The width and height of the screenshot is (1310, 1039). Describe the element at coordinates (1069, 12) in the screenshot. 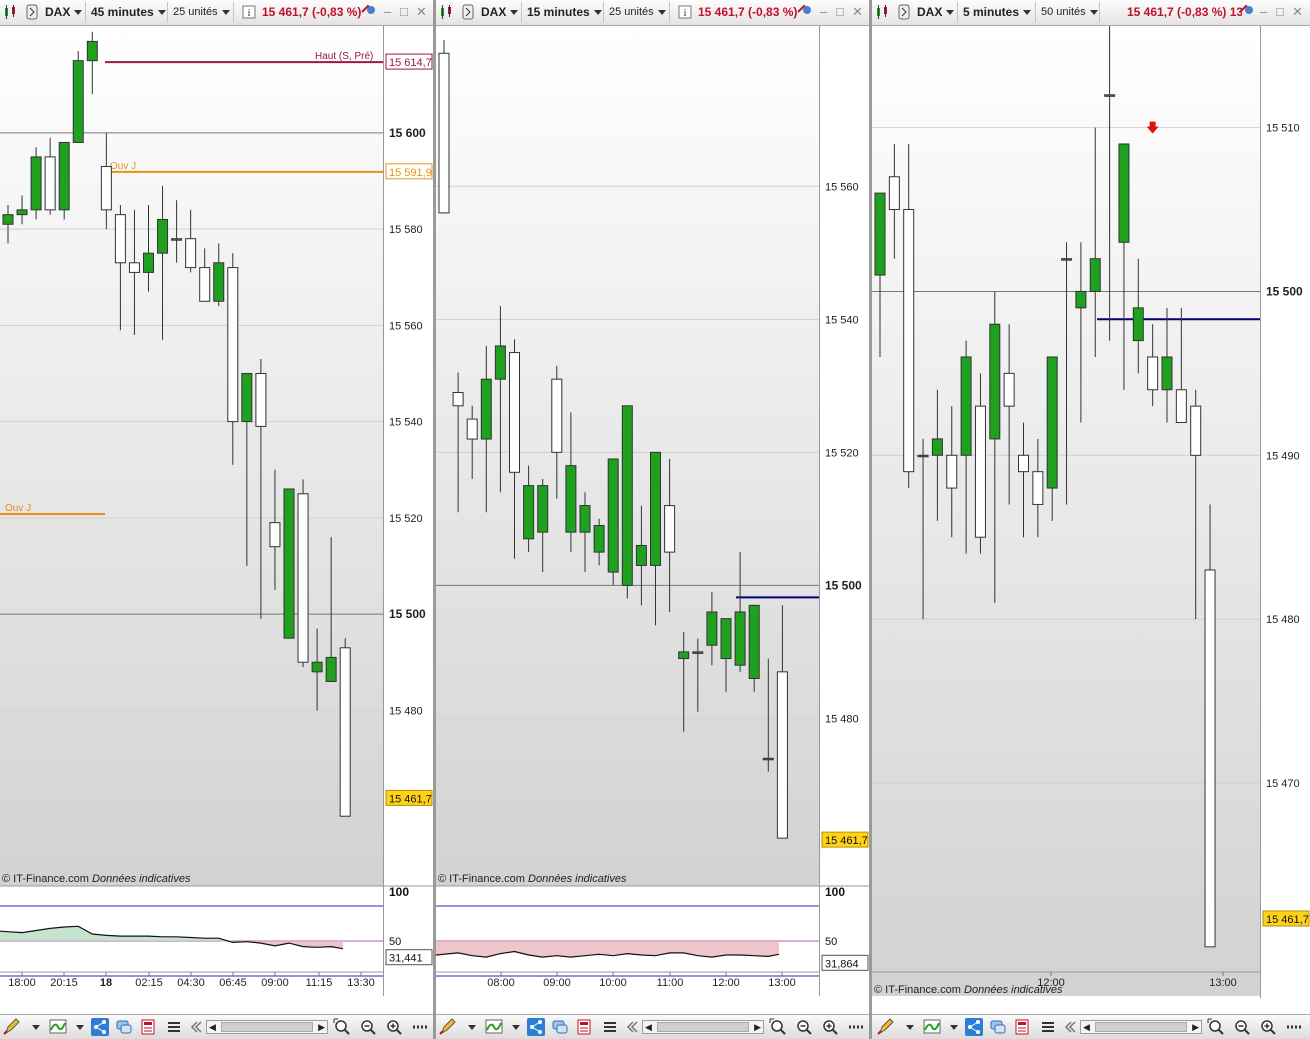

I see `units-selector: 50 unités` at that location.